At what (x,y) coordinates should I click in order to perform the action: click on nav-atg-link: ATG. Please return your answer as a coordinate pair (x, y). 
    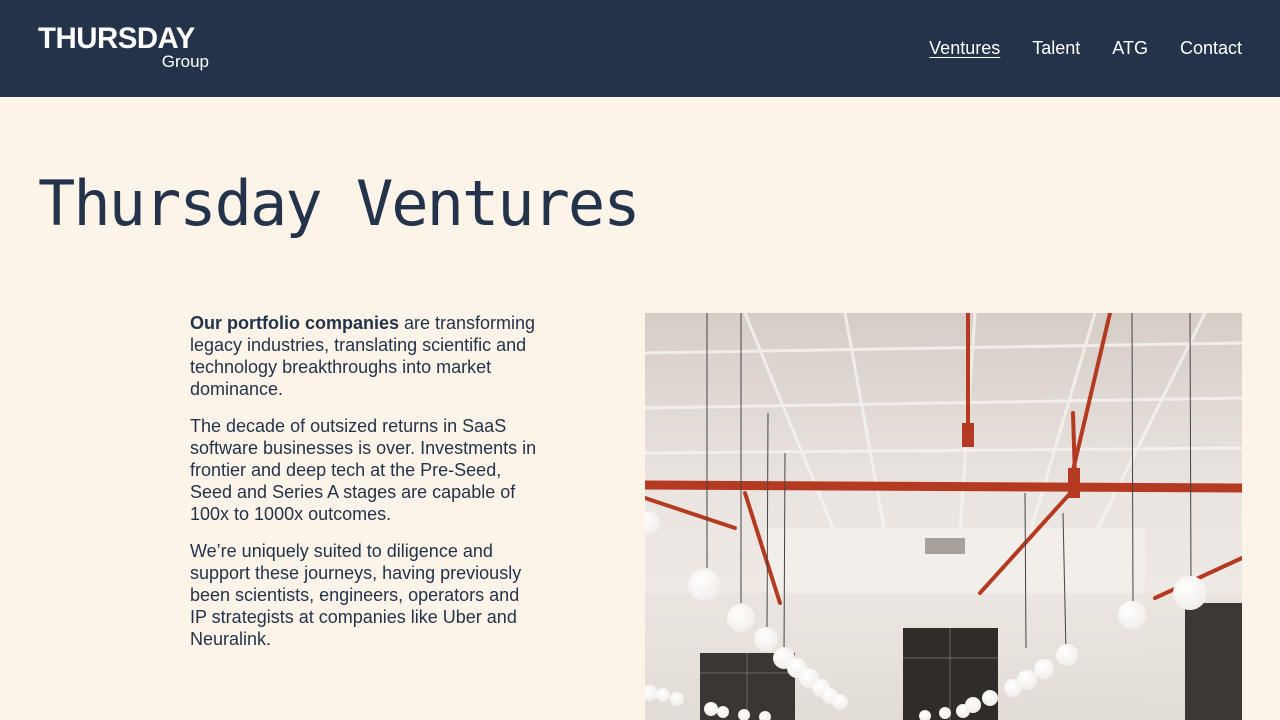
    Looking at the image, I should click on (1130, 48).